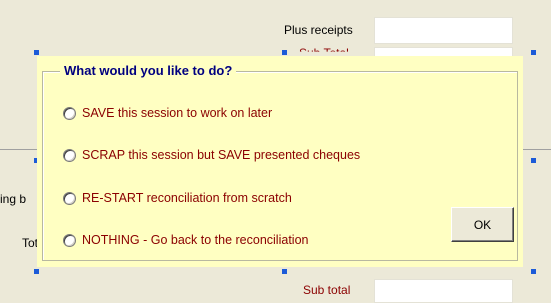  What do you see at coordinates (327, 290) in the screenshot?
I see `sub-total-label-bottom: Sub total` at bounding box center [327, 290].